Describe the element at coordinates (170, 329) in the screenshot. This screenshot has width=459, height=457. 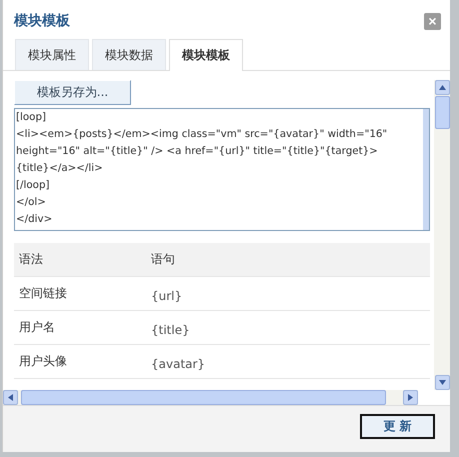
I see `table-cell-text: {title}` at that location.